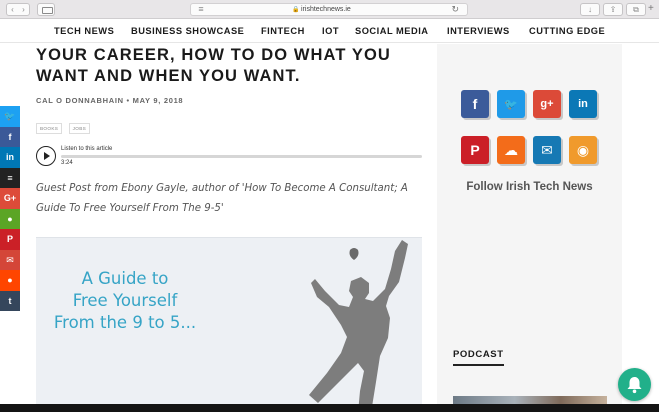  What do you see at coordinates (67, 163) in the screenshot?
I see `audio-duration: 3:24` at bounding box center [67, 163].